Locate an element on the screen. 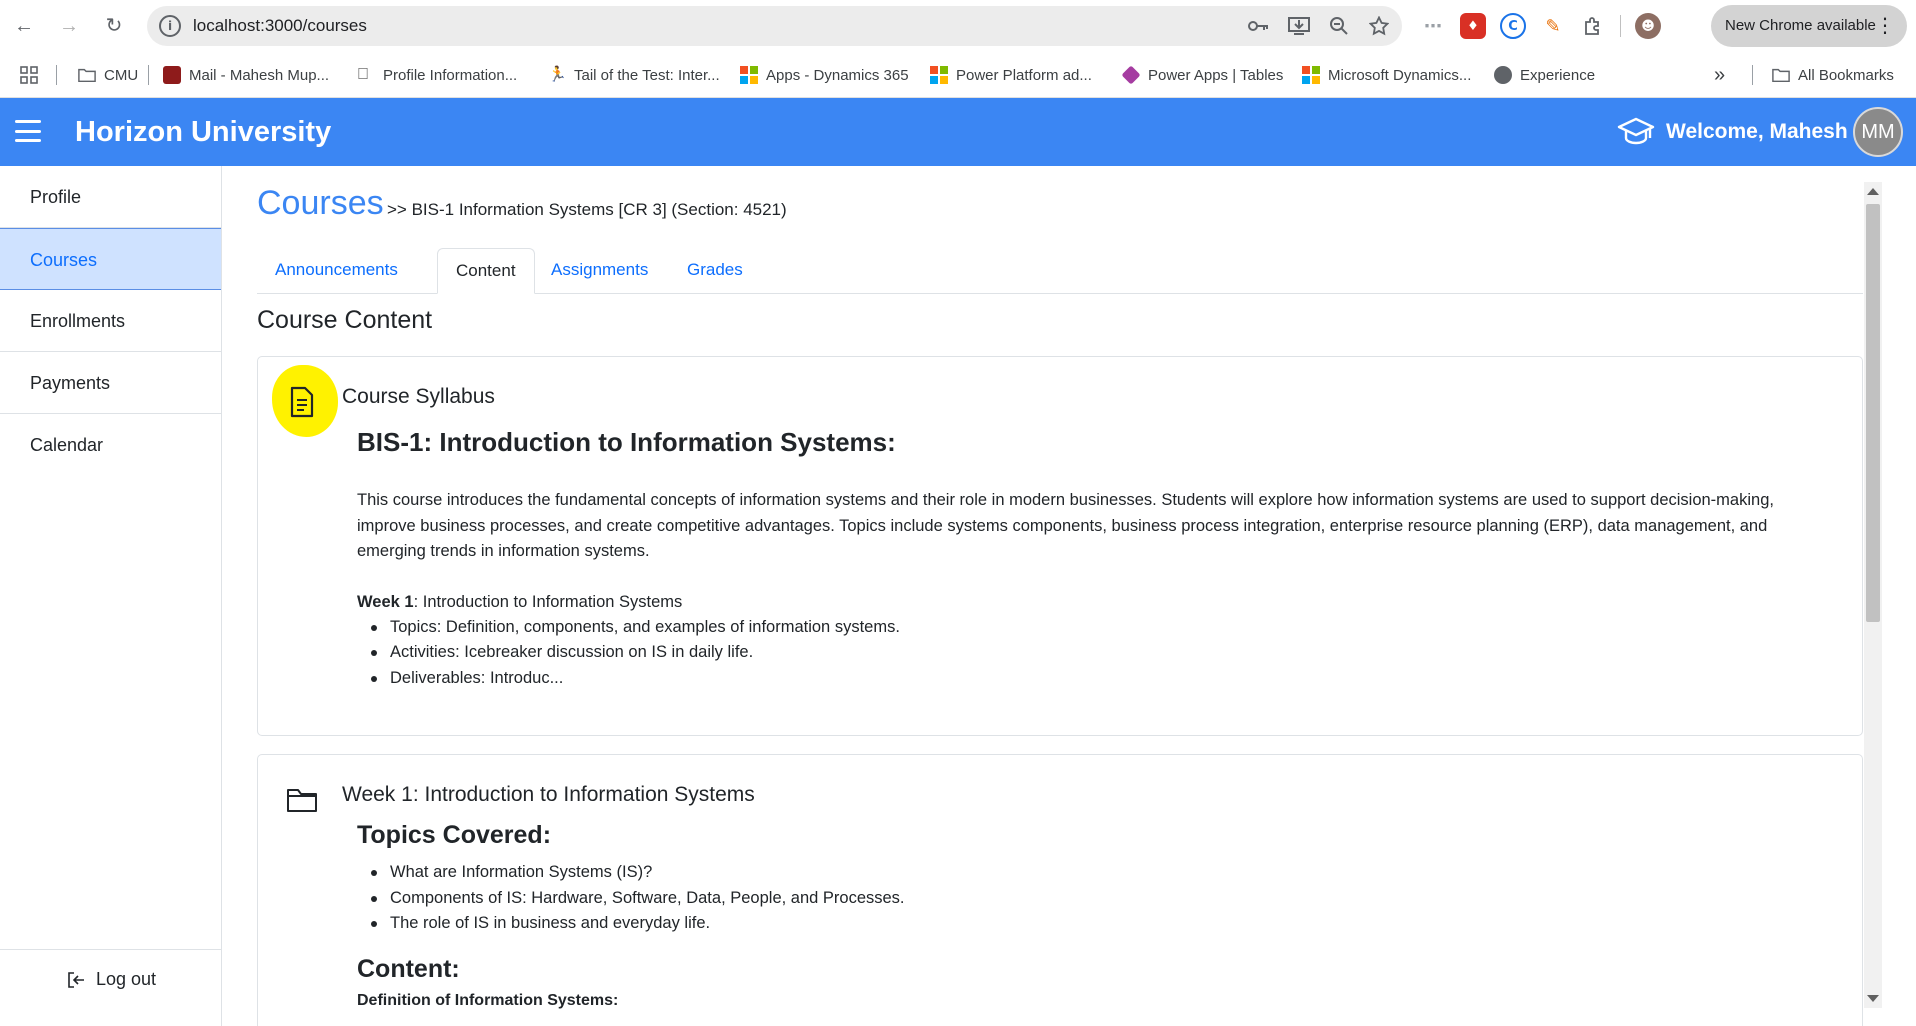  new-chrome-available-button: New Chrome available ⋮ is located at coordinates (1809, 26).